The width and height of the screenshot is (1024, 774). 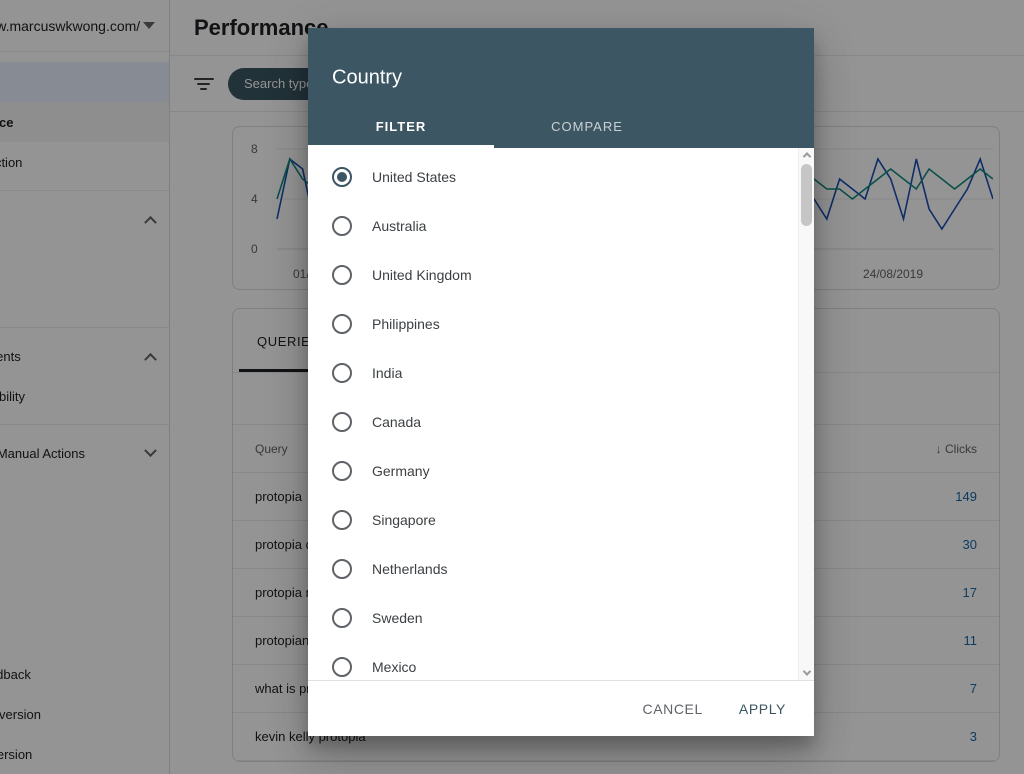 I want to click on option-united-kingdom: United Kingdom, so click(x=553, y=274).